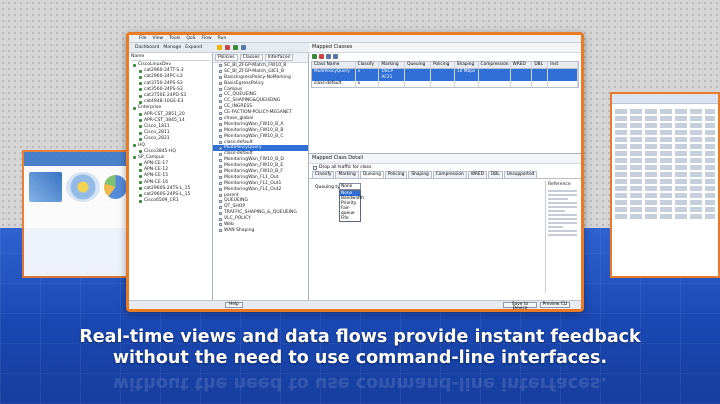 This screenshot has height=404, width=720. Describe the element at coordinates (335, 56) in the screenshot. I see `move-down-icon` at that location.